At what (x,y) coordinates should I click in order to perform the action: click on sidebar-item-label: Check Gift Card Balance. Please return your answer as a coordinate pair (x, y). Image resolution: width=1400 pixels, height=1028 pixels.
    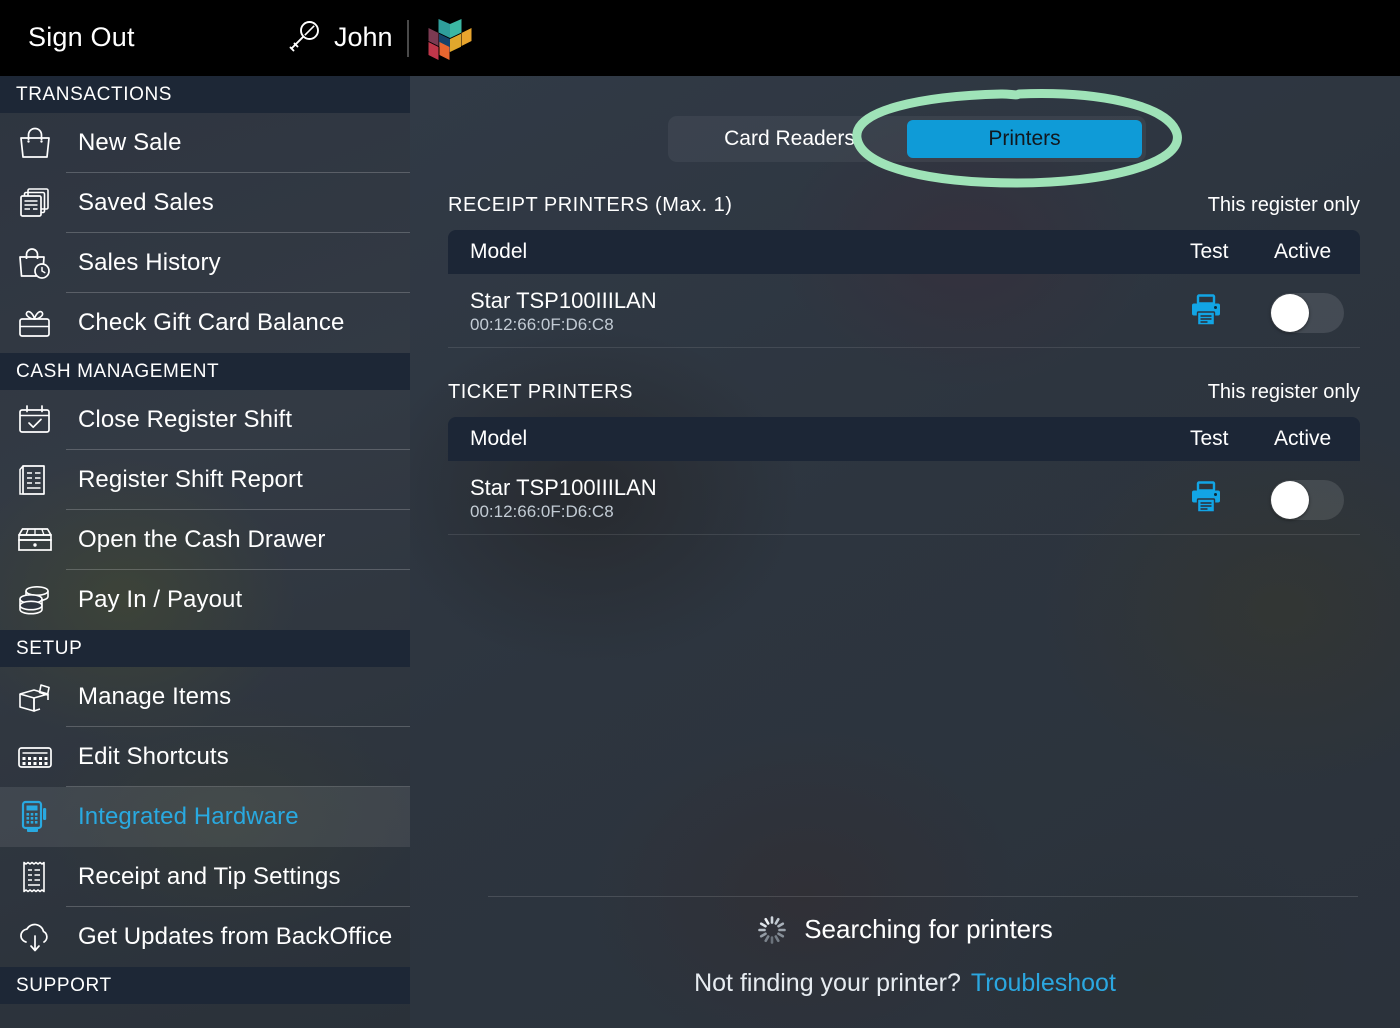
    Looking at the image, I should click on (211, 322).